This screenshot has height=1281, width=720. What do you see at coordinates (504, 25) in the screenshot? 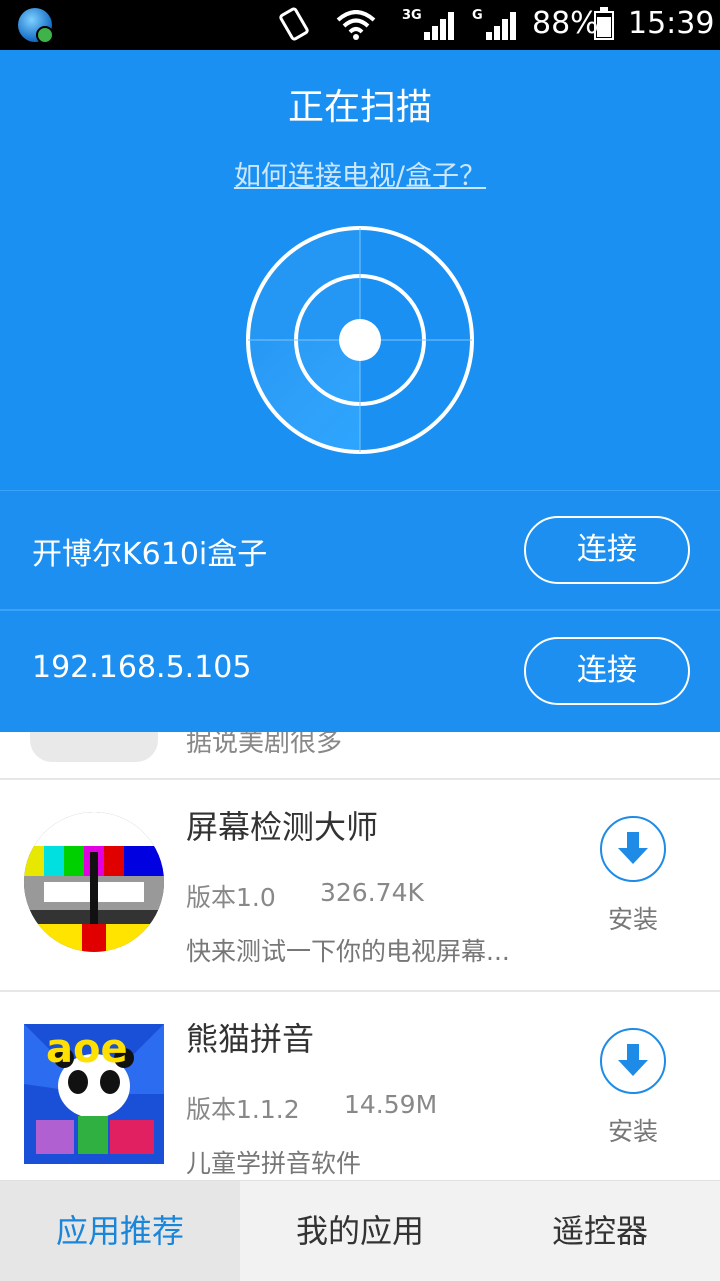
I see `signal-bars-2-icon` at bounding box center [504, 25].